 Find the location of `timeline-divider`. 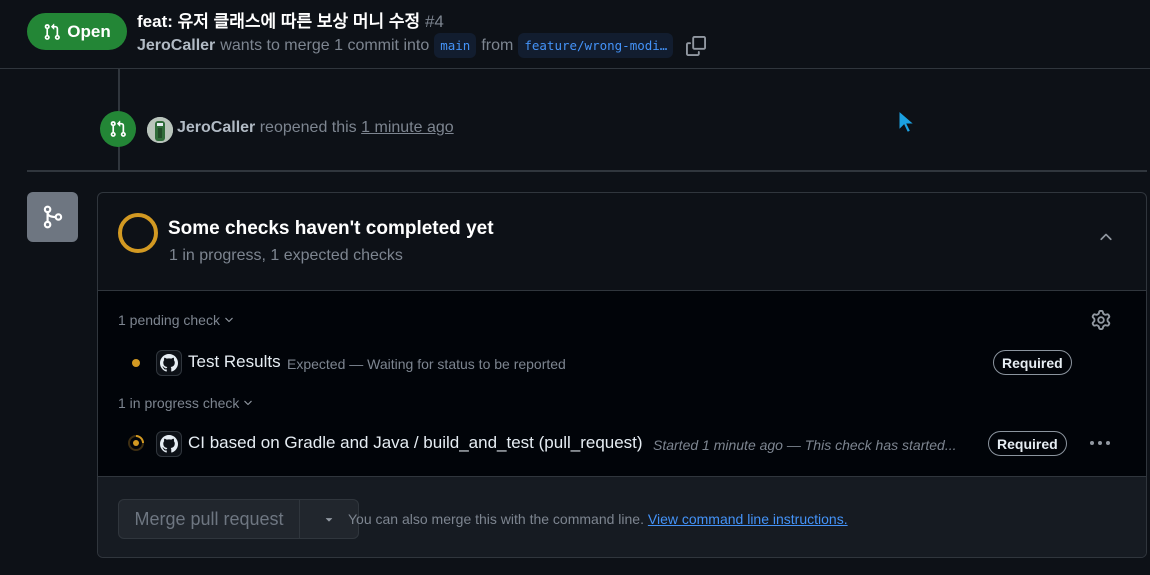

timeline-divider is located at coordinates (587, 171).